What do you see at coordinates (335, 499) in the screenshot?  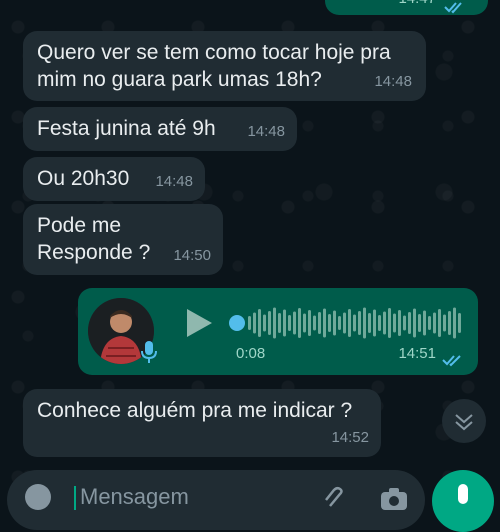 I see `attach-icon` at bounding box center [335, 499].